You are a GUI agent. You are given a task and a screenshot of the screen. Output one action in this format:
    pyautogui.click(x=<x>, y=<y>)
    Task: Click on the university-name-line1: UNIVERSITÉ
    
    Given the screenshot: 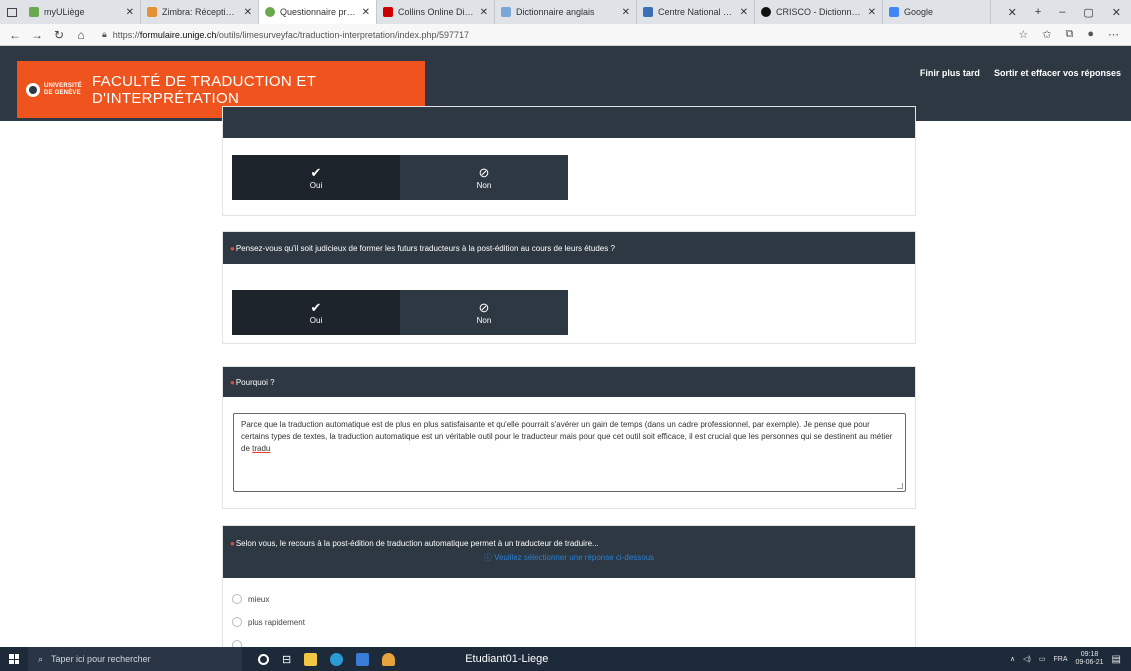 What is the action you would take?
    pyautogui.click(x=63, y=85)
    